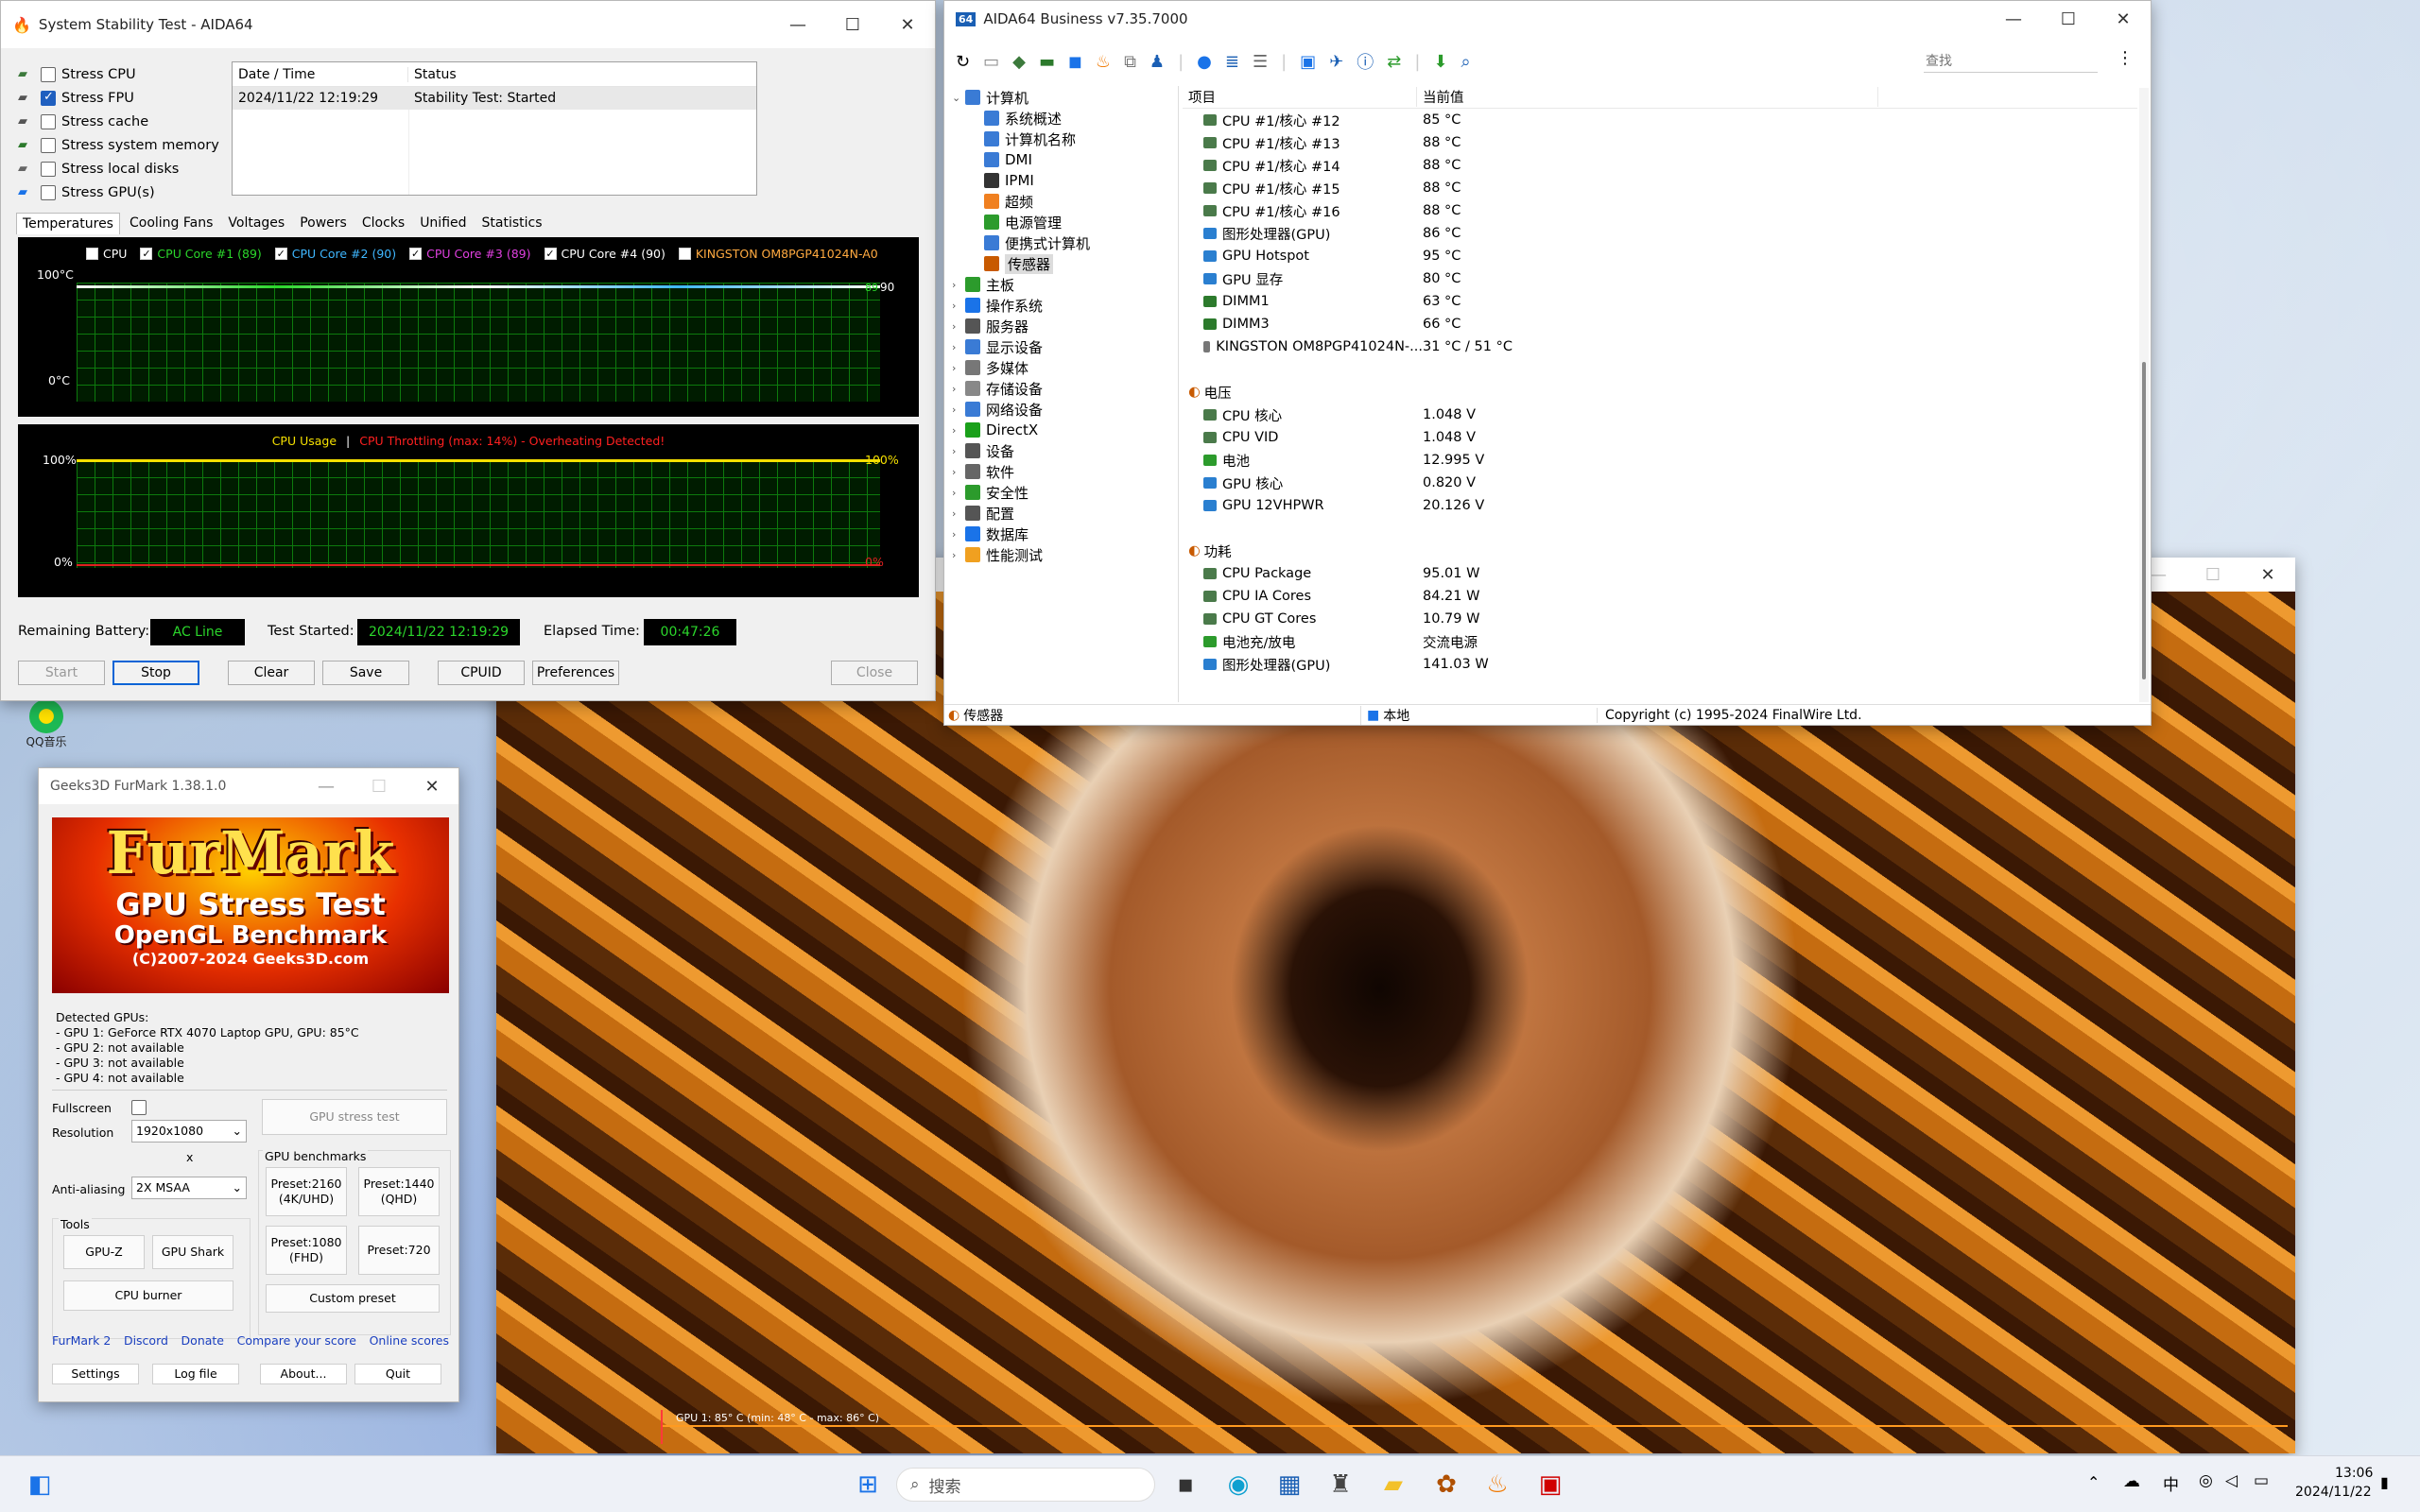  What do you see at coordinates (195, 1374) in the screenshot?
I see `log-file-button: Log file` at bounding box center [195, 1374].